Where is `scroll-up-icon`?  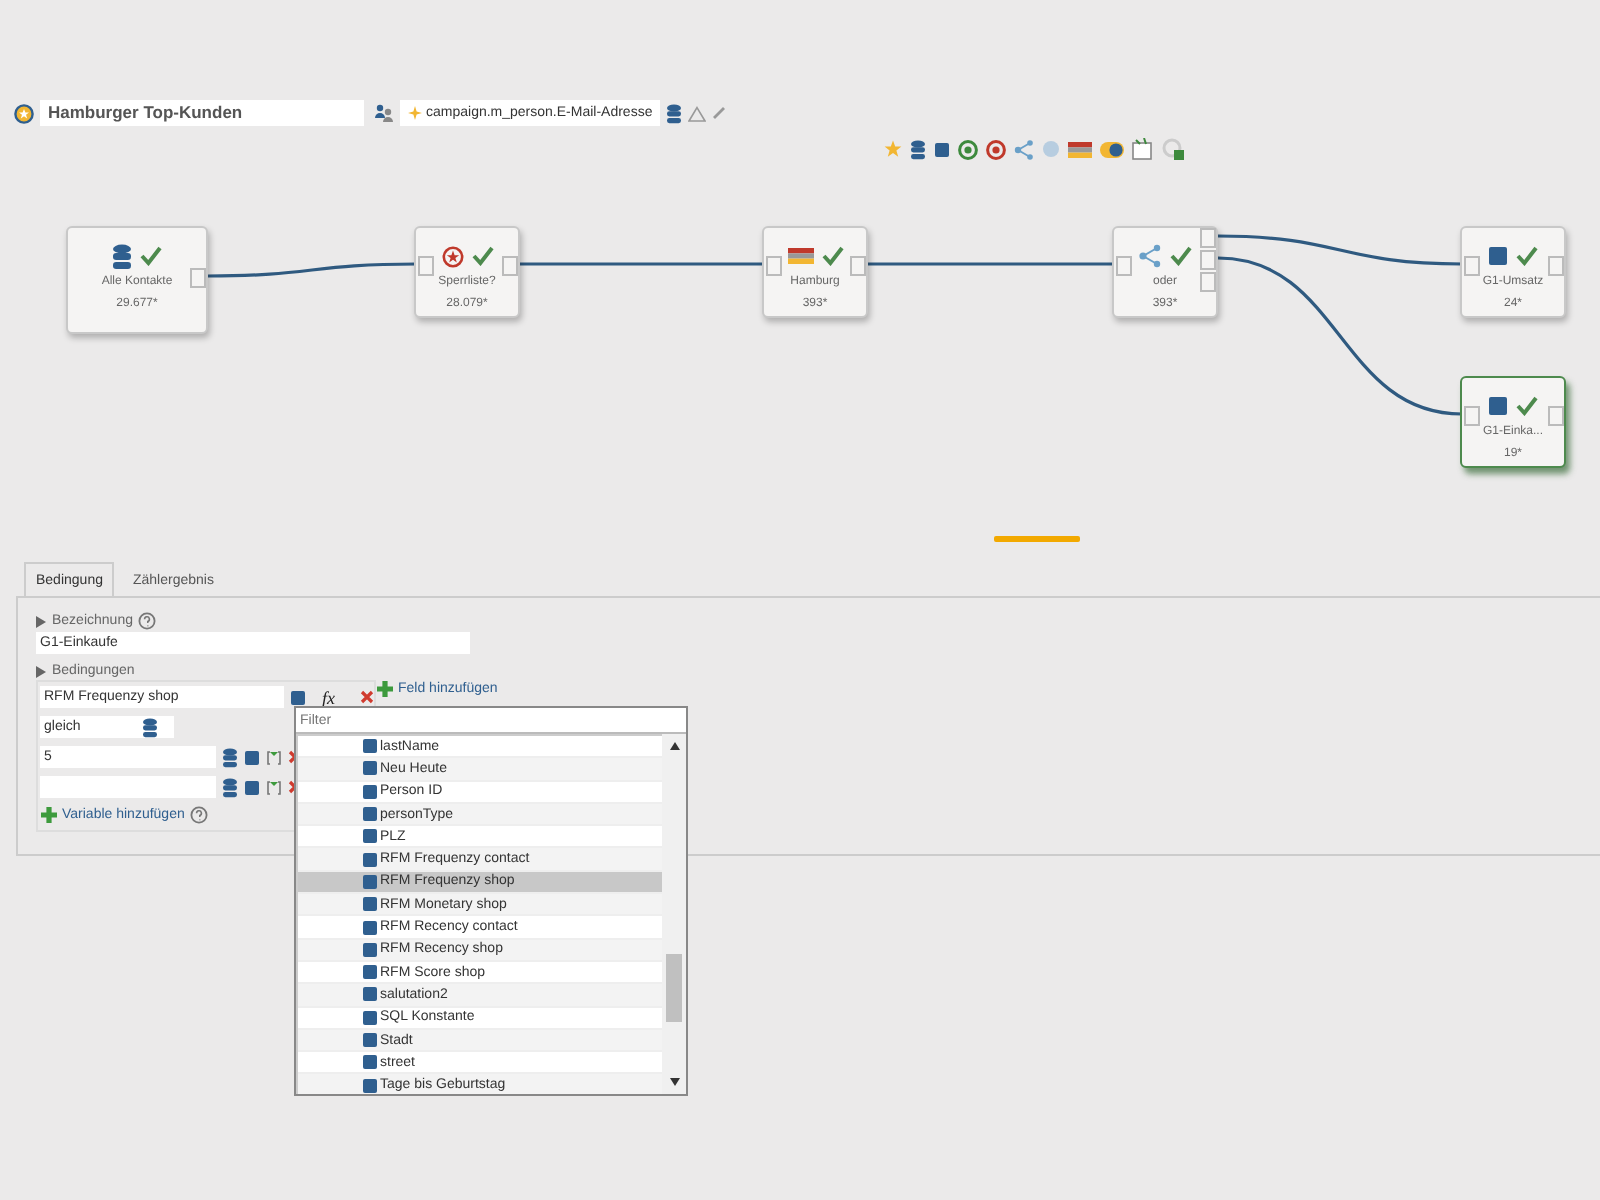 scroll-up-icon is located at coordinates (674, 746).